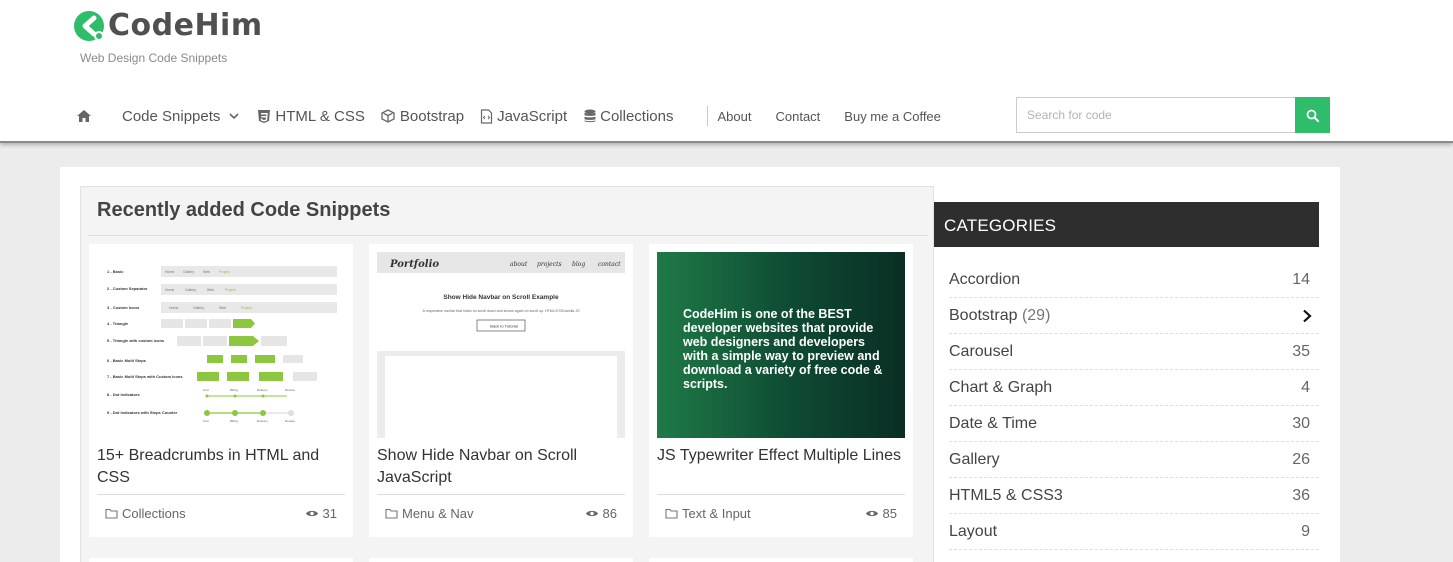 This screenshot has width=1453, height=562. Describe the element at coordinates (438, 513) in the screenshot. I see `snippet-category-label: Menu & Nav` at that location.